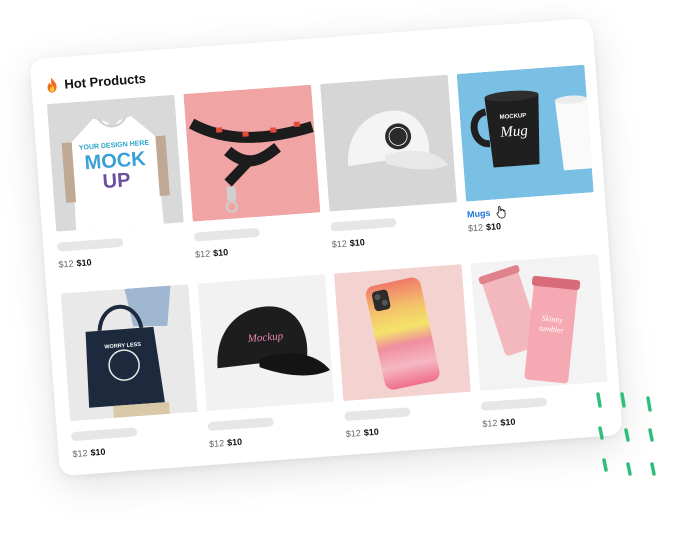  What do you see at coordinates (500, 212) in the screenshot?
I see `hand-pointer-icon` at bounding box center [500, 212].